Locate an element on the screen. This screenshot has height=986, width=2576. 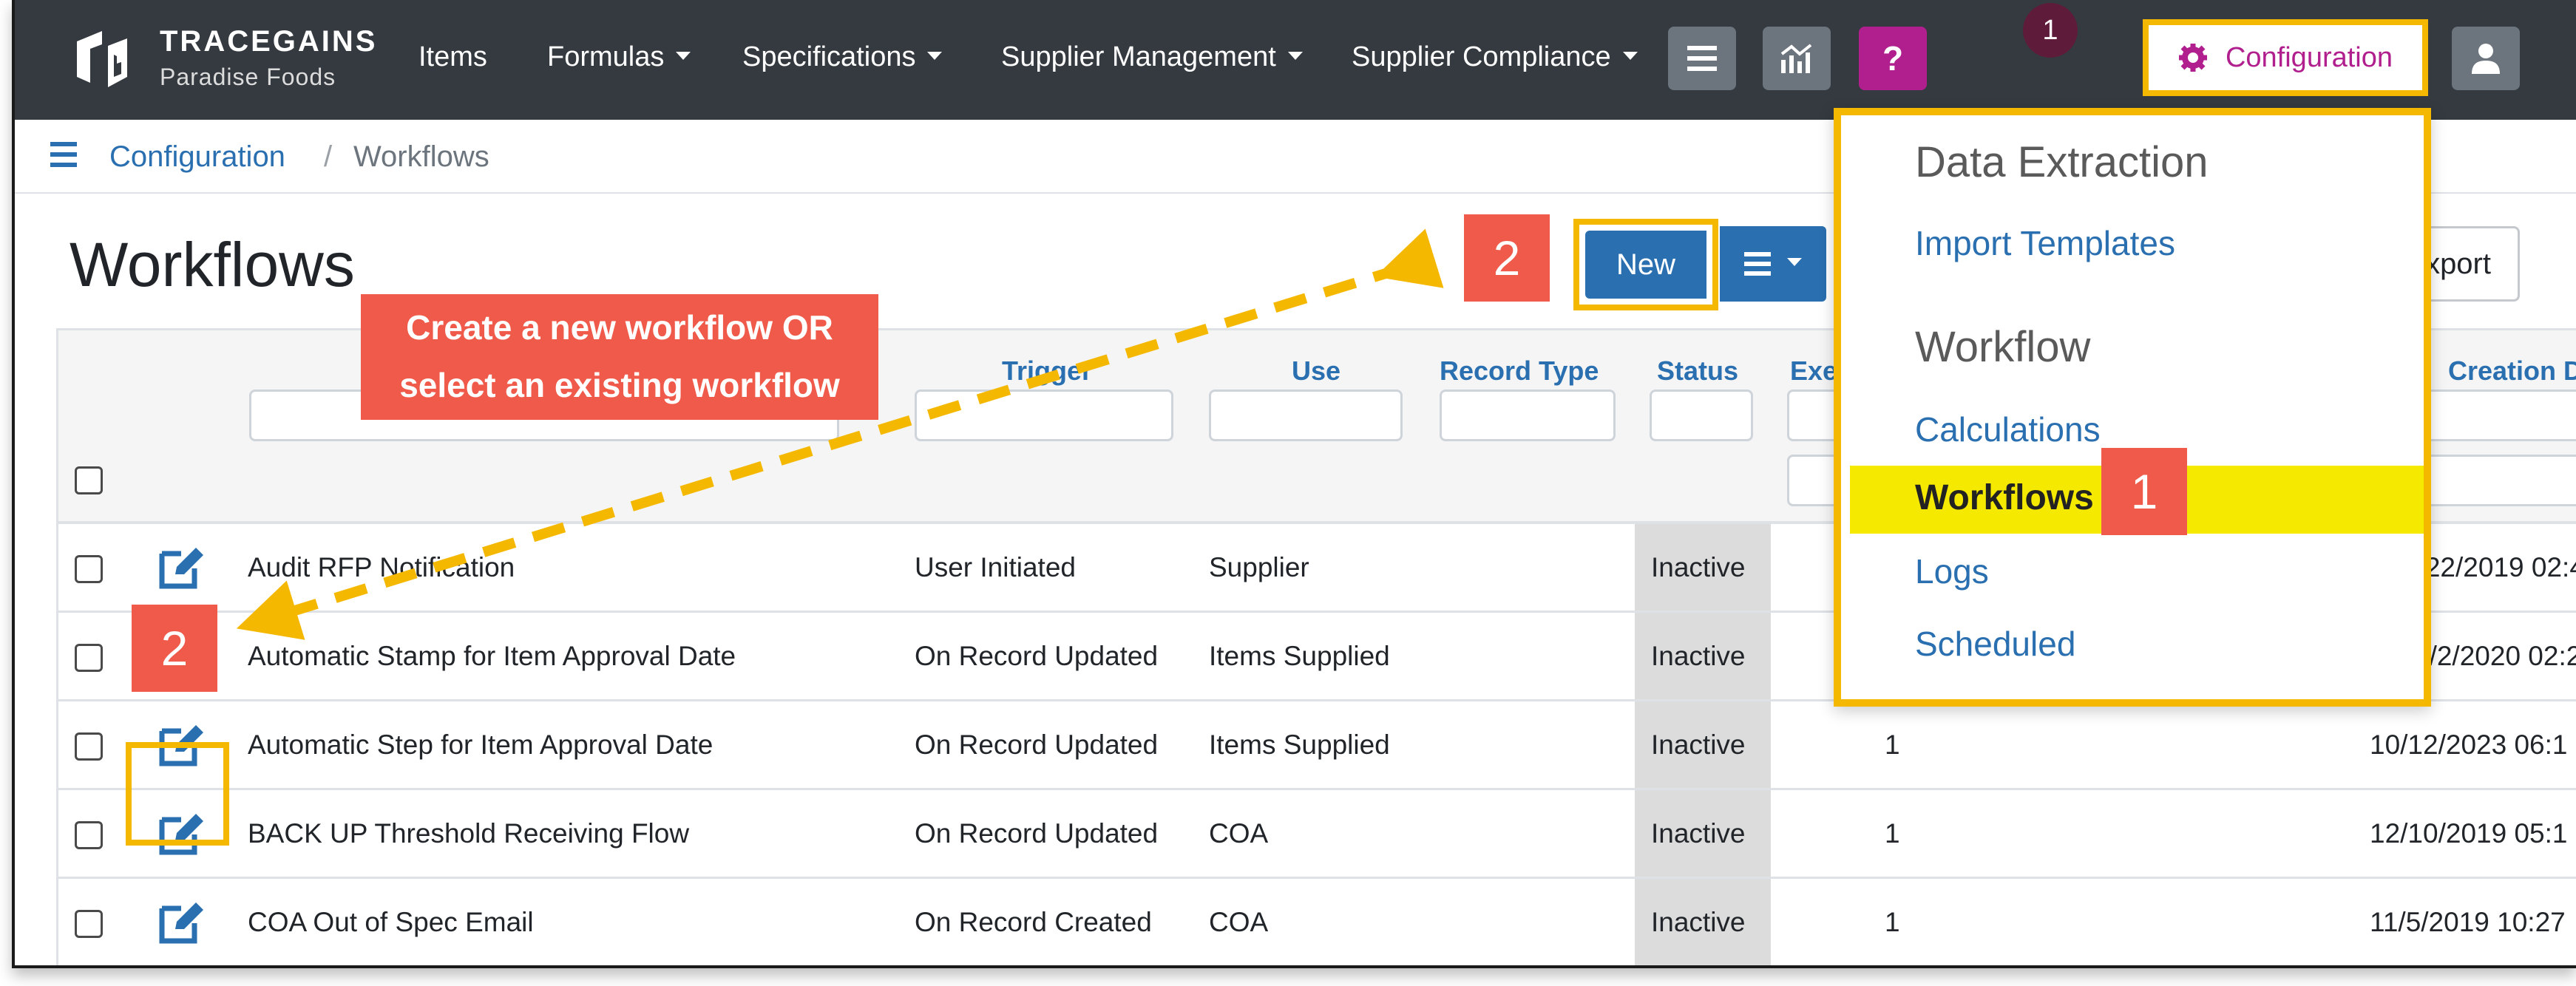
user-icon is located at coordinates (2486, 59).